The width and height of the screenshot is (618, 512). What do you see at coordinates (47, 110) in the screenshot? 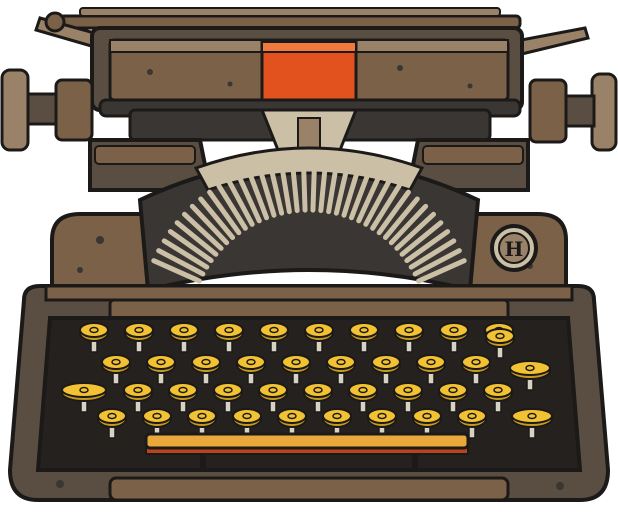
I see `left-platen-knob` at bounding box center [47, 110].